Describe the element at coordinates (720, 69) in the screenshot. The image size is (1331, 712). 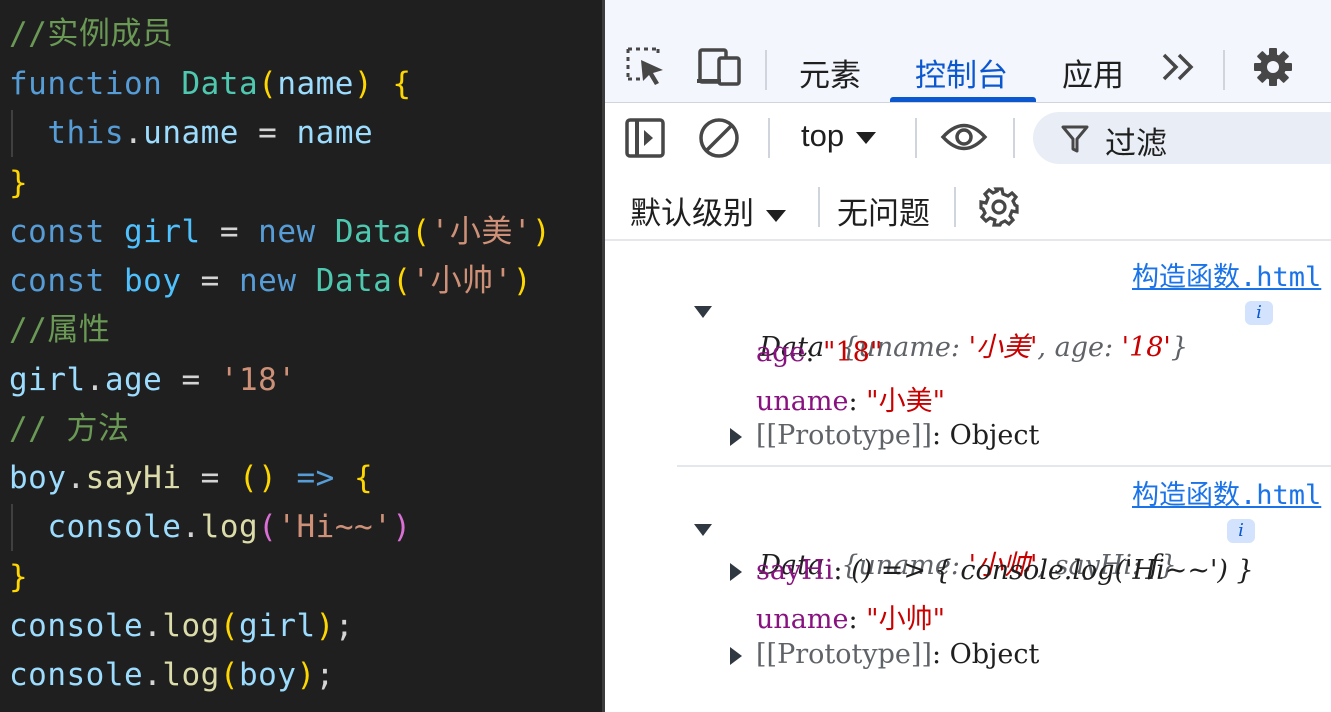
I see `device-toolbar-icon` at that location.